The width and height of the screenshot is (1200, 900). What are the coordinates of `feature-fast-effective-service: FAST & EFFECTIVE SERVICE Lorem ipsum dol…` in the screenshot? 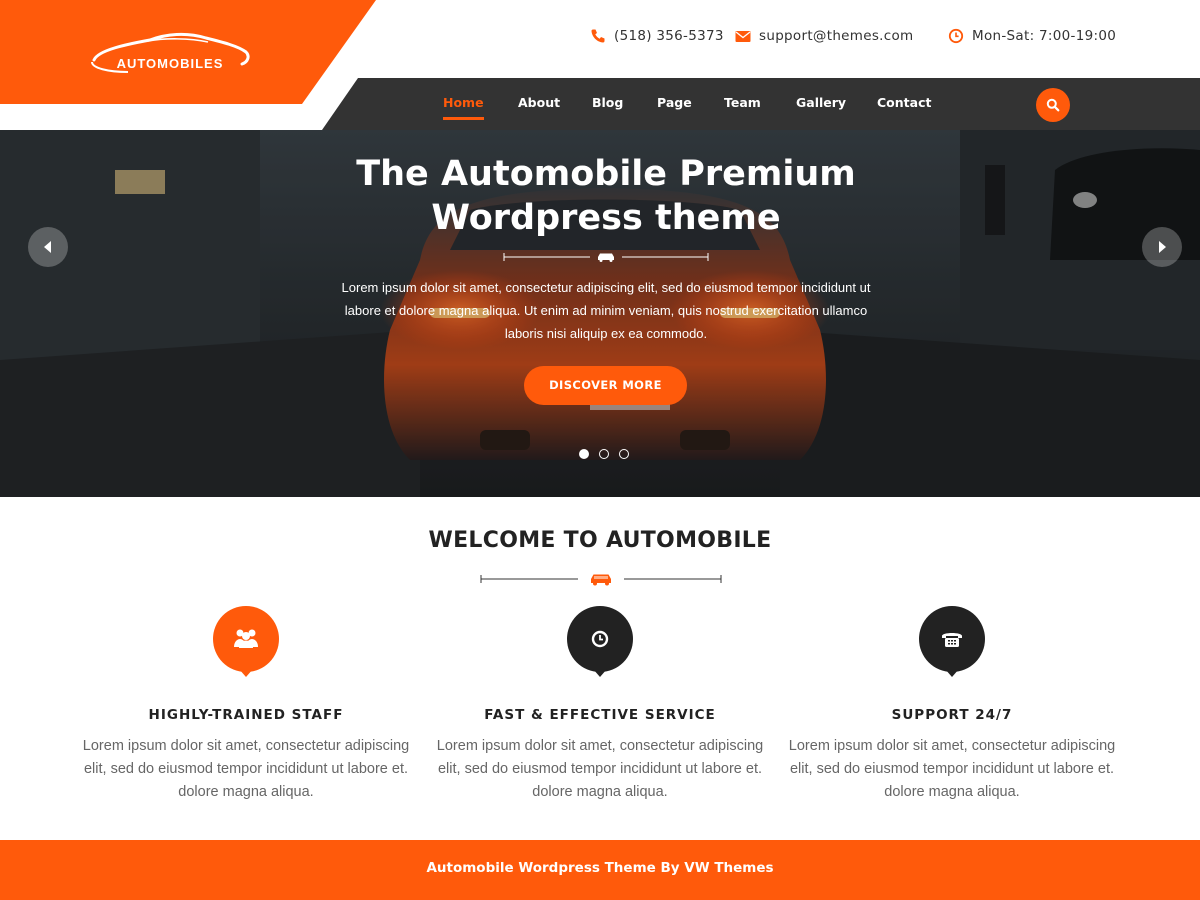 It's located at (600, 704).